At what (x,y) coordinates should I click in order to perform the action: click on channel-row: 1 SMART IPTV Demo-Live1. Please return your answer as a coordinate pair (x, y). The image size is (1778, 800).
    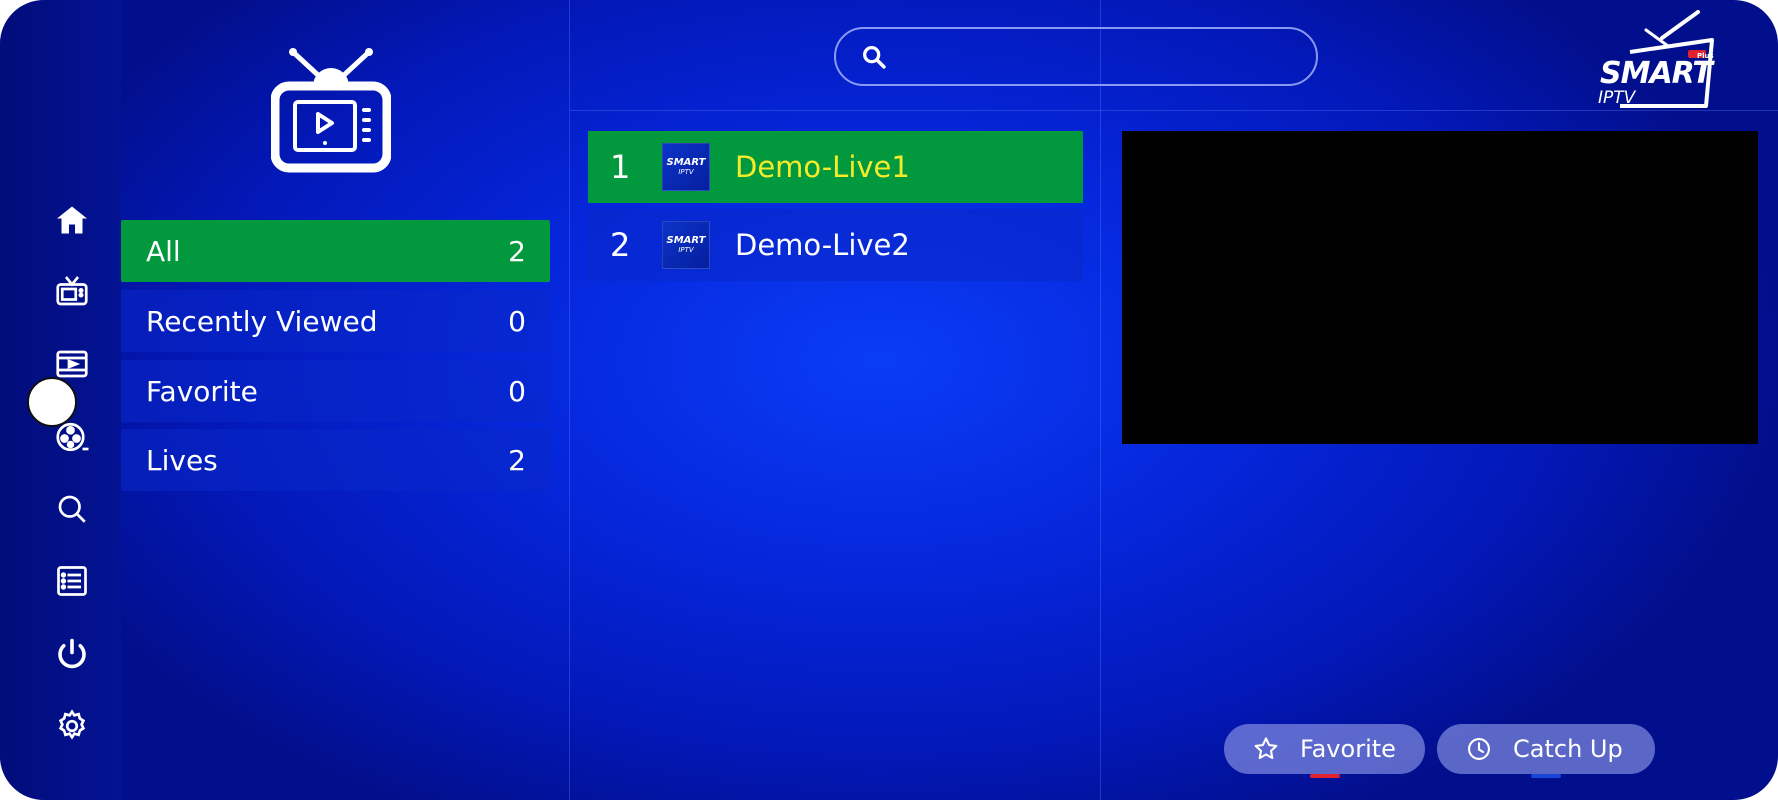
    Looking at the image, I should click on (835, 167).